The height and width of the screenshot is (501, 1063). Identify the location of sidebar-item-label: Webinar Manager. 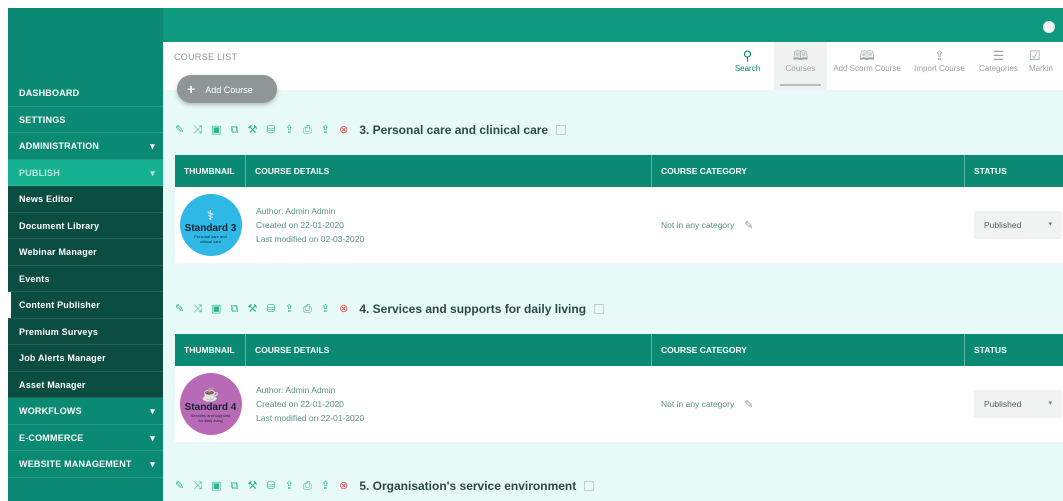
(58, 252).